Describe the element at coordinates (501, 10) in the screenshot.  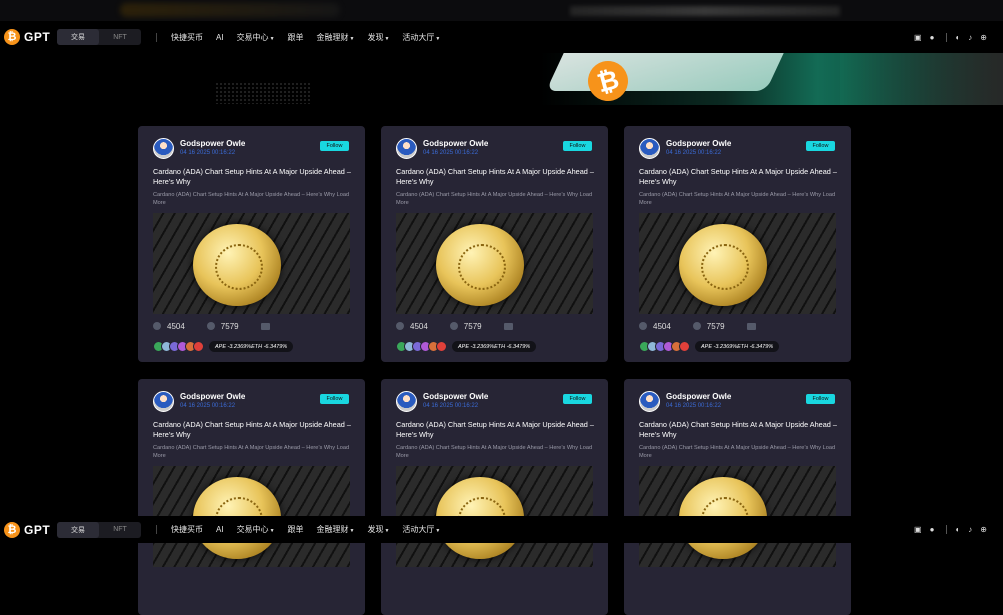
I see `top-strip` at that location.